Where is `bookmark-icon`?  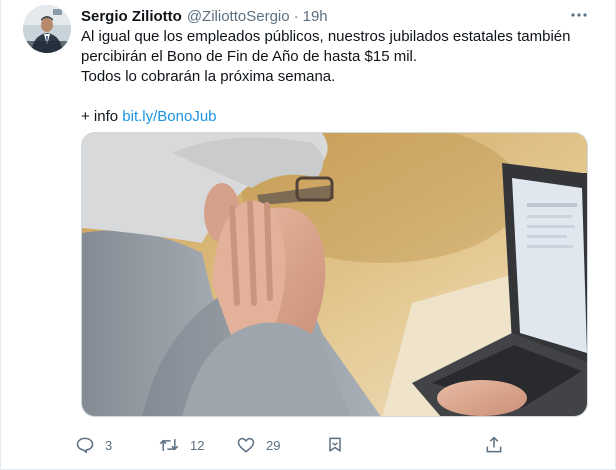
bookmark-icon is located at coordinates (335, 444).